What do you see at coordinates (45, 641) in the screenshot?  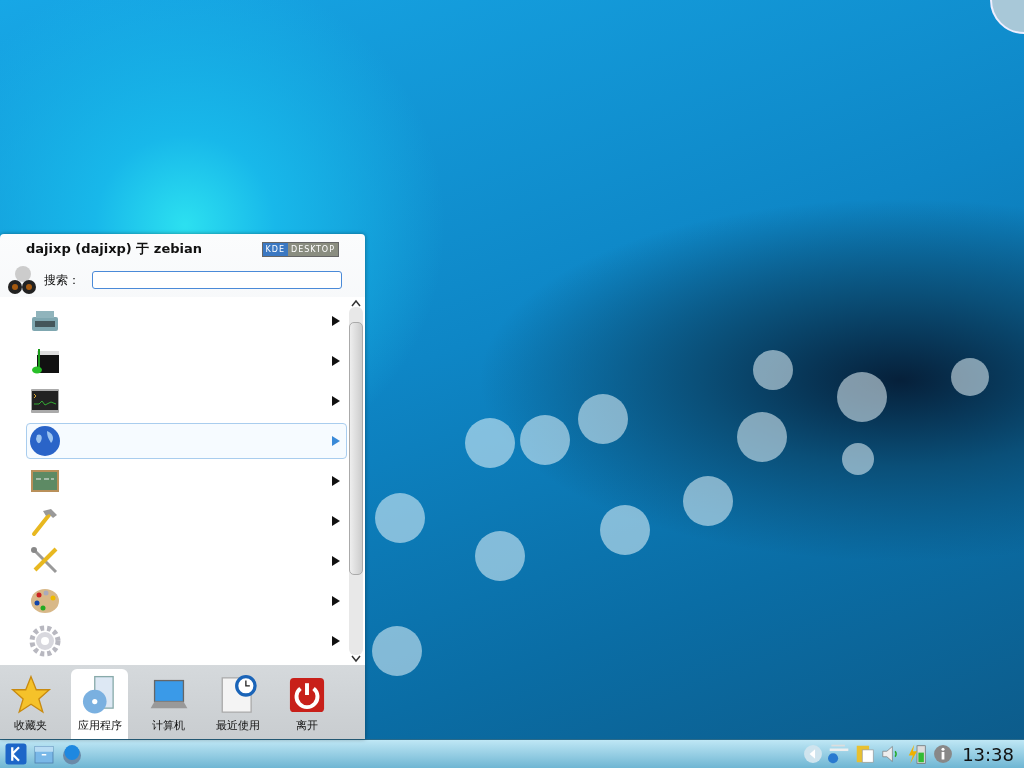 I see `gear-icon` at bounding box center [45, 641].